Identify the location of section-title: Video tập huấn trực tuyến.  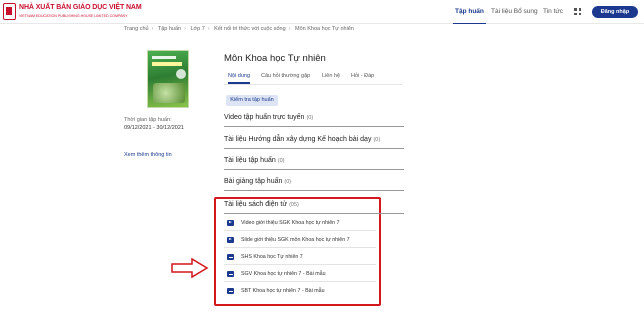
(264, 117).